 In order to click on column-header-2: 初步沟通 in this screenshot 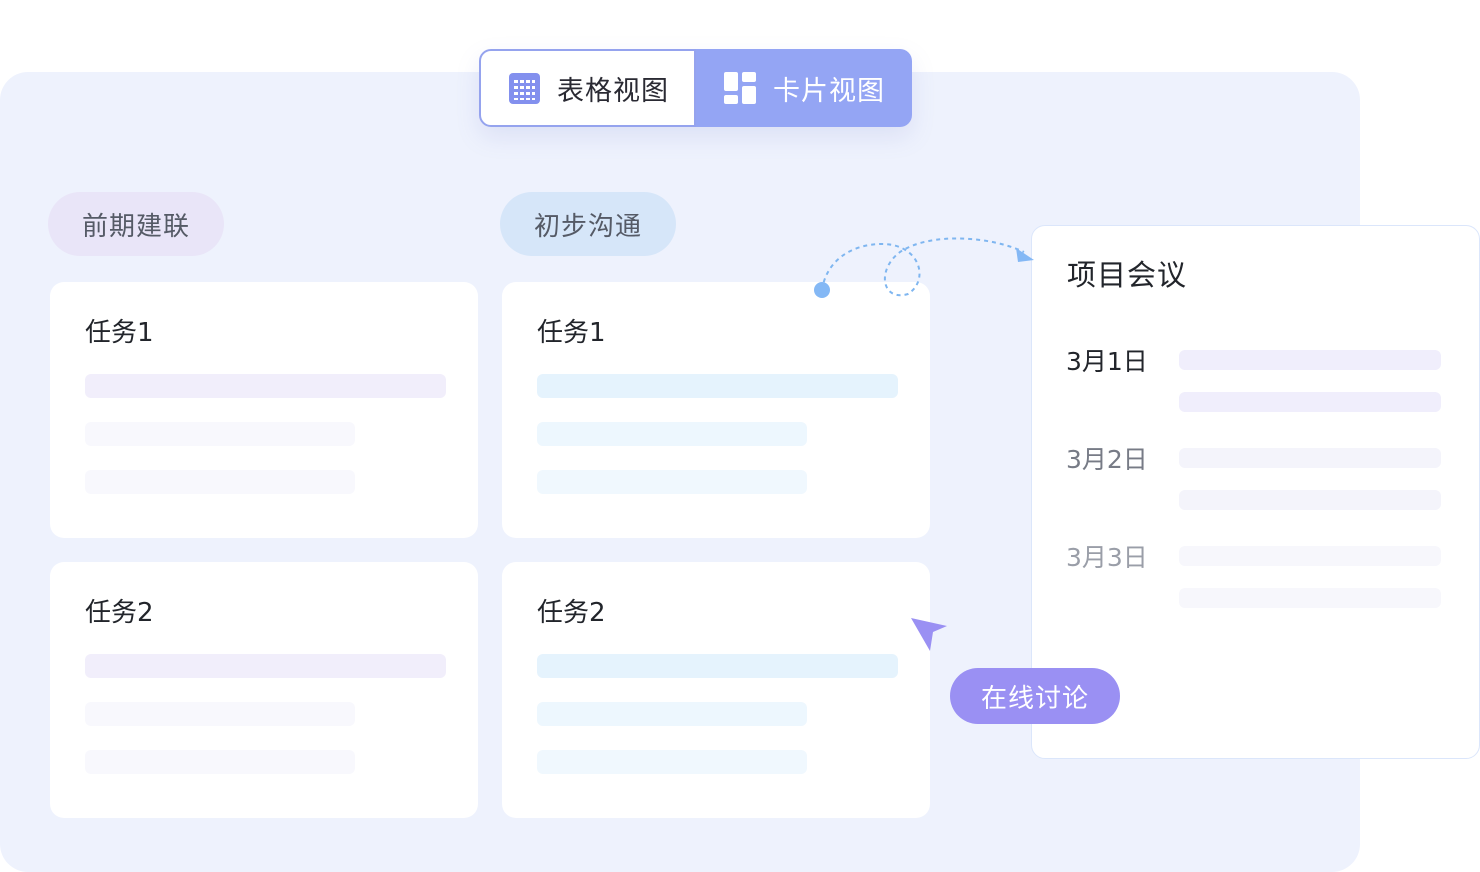, I will do `click(588, 224)`.